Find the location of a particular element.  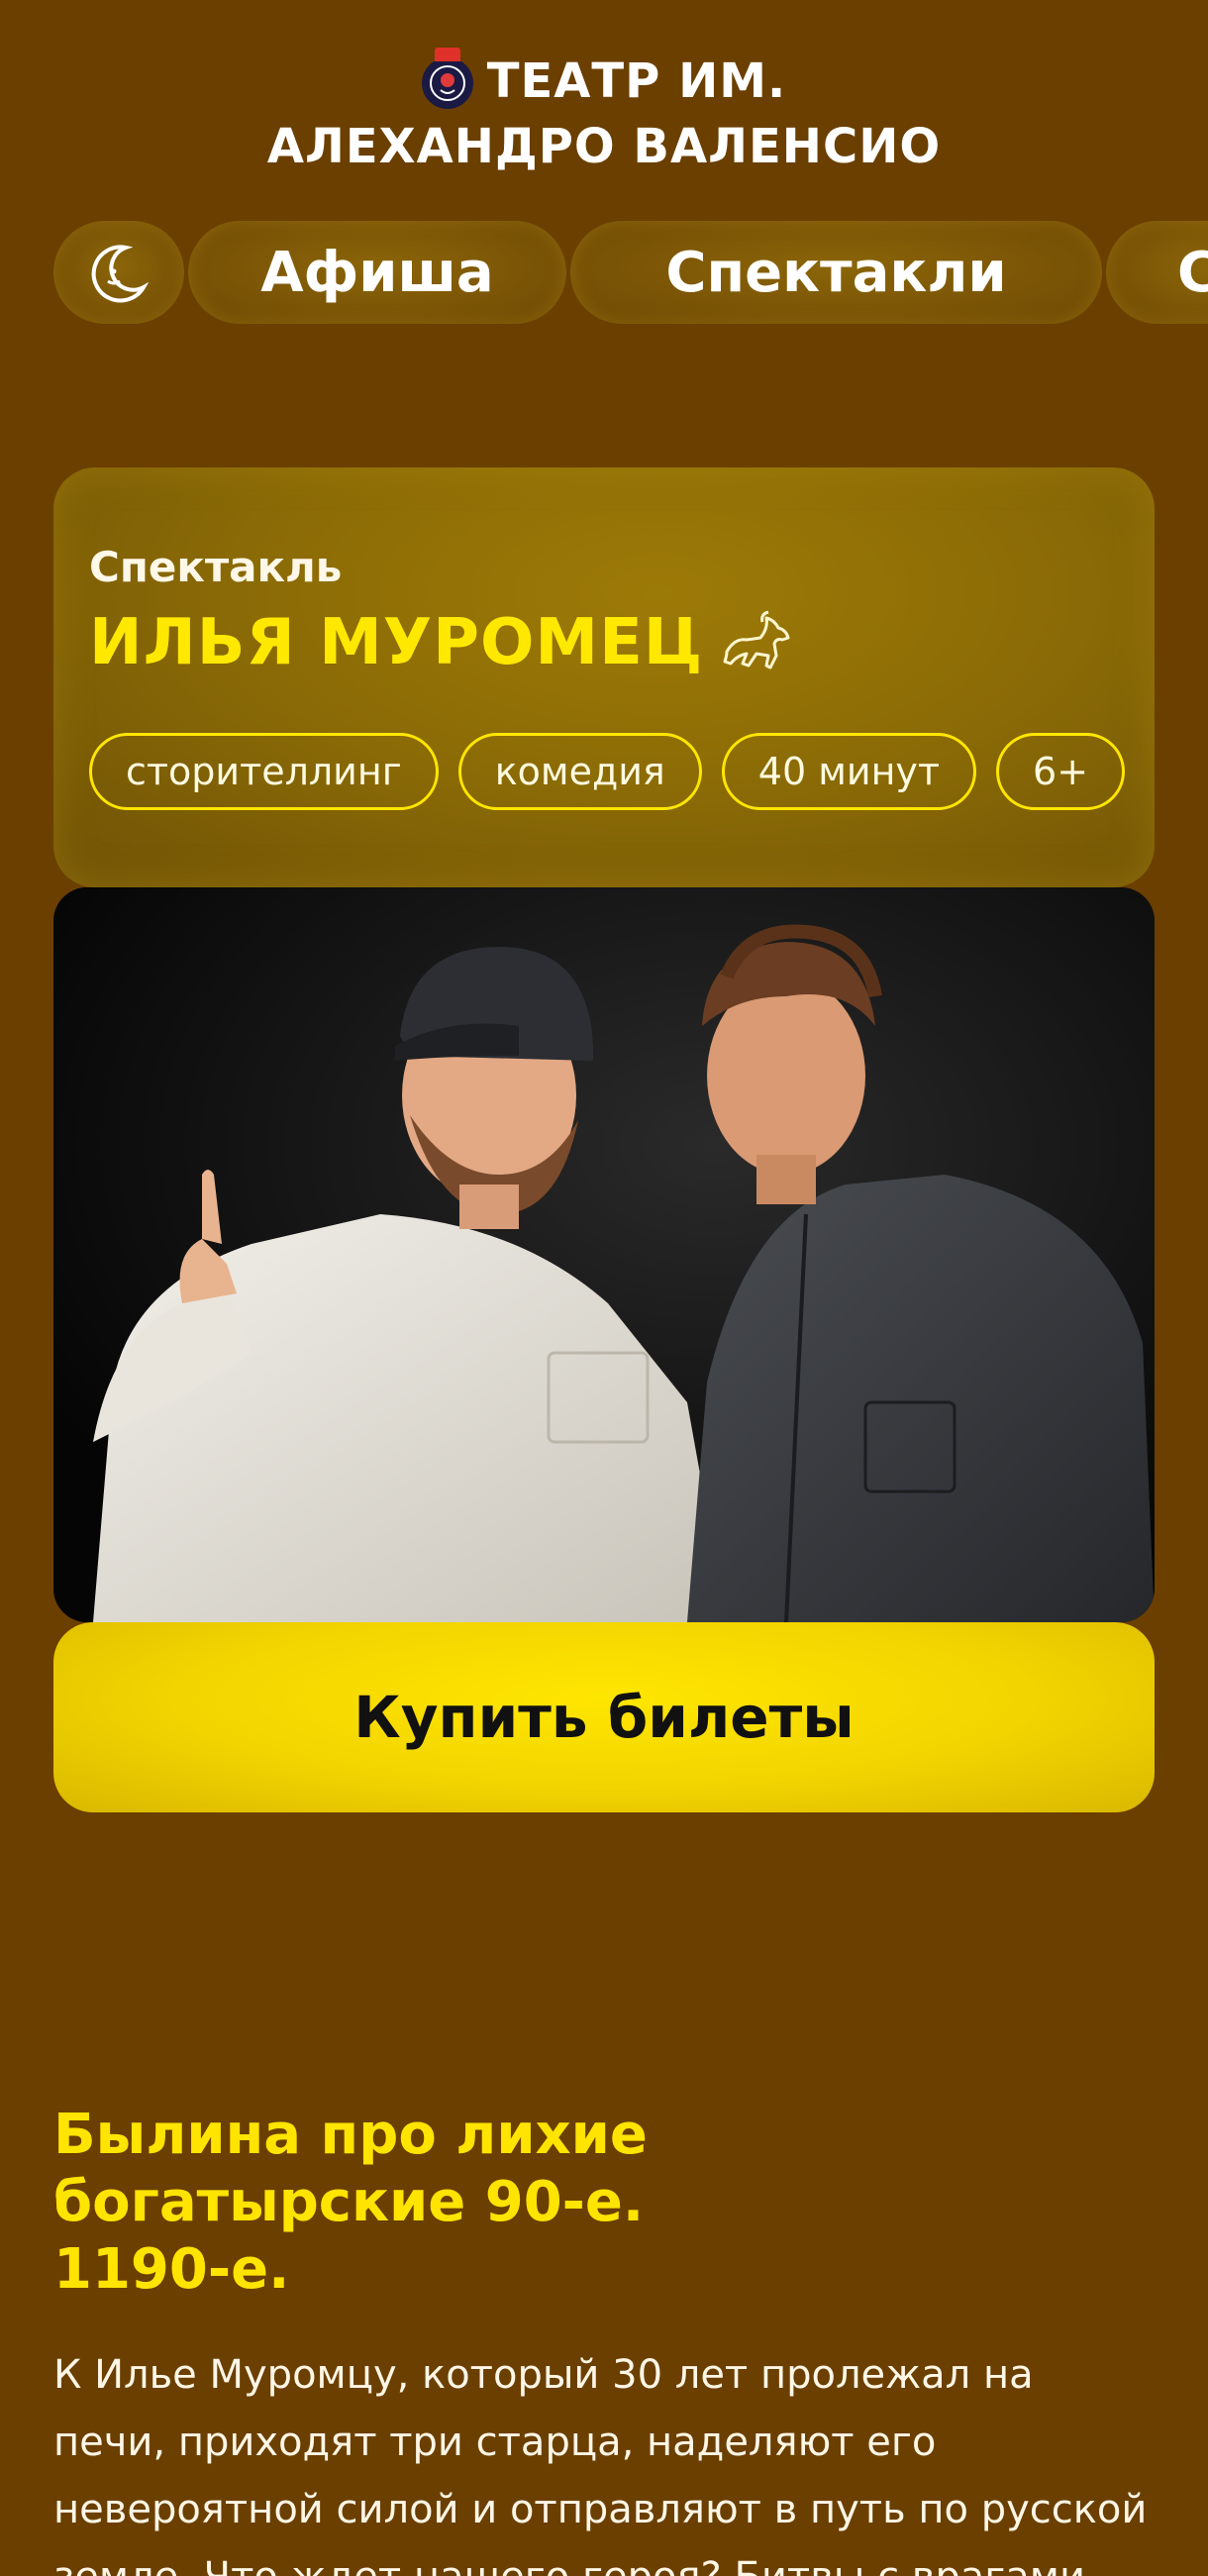

description-heading-line: 1190-е. is located at coordinates (171, 2269).